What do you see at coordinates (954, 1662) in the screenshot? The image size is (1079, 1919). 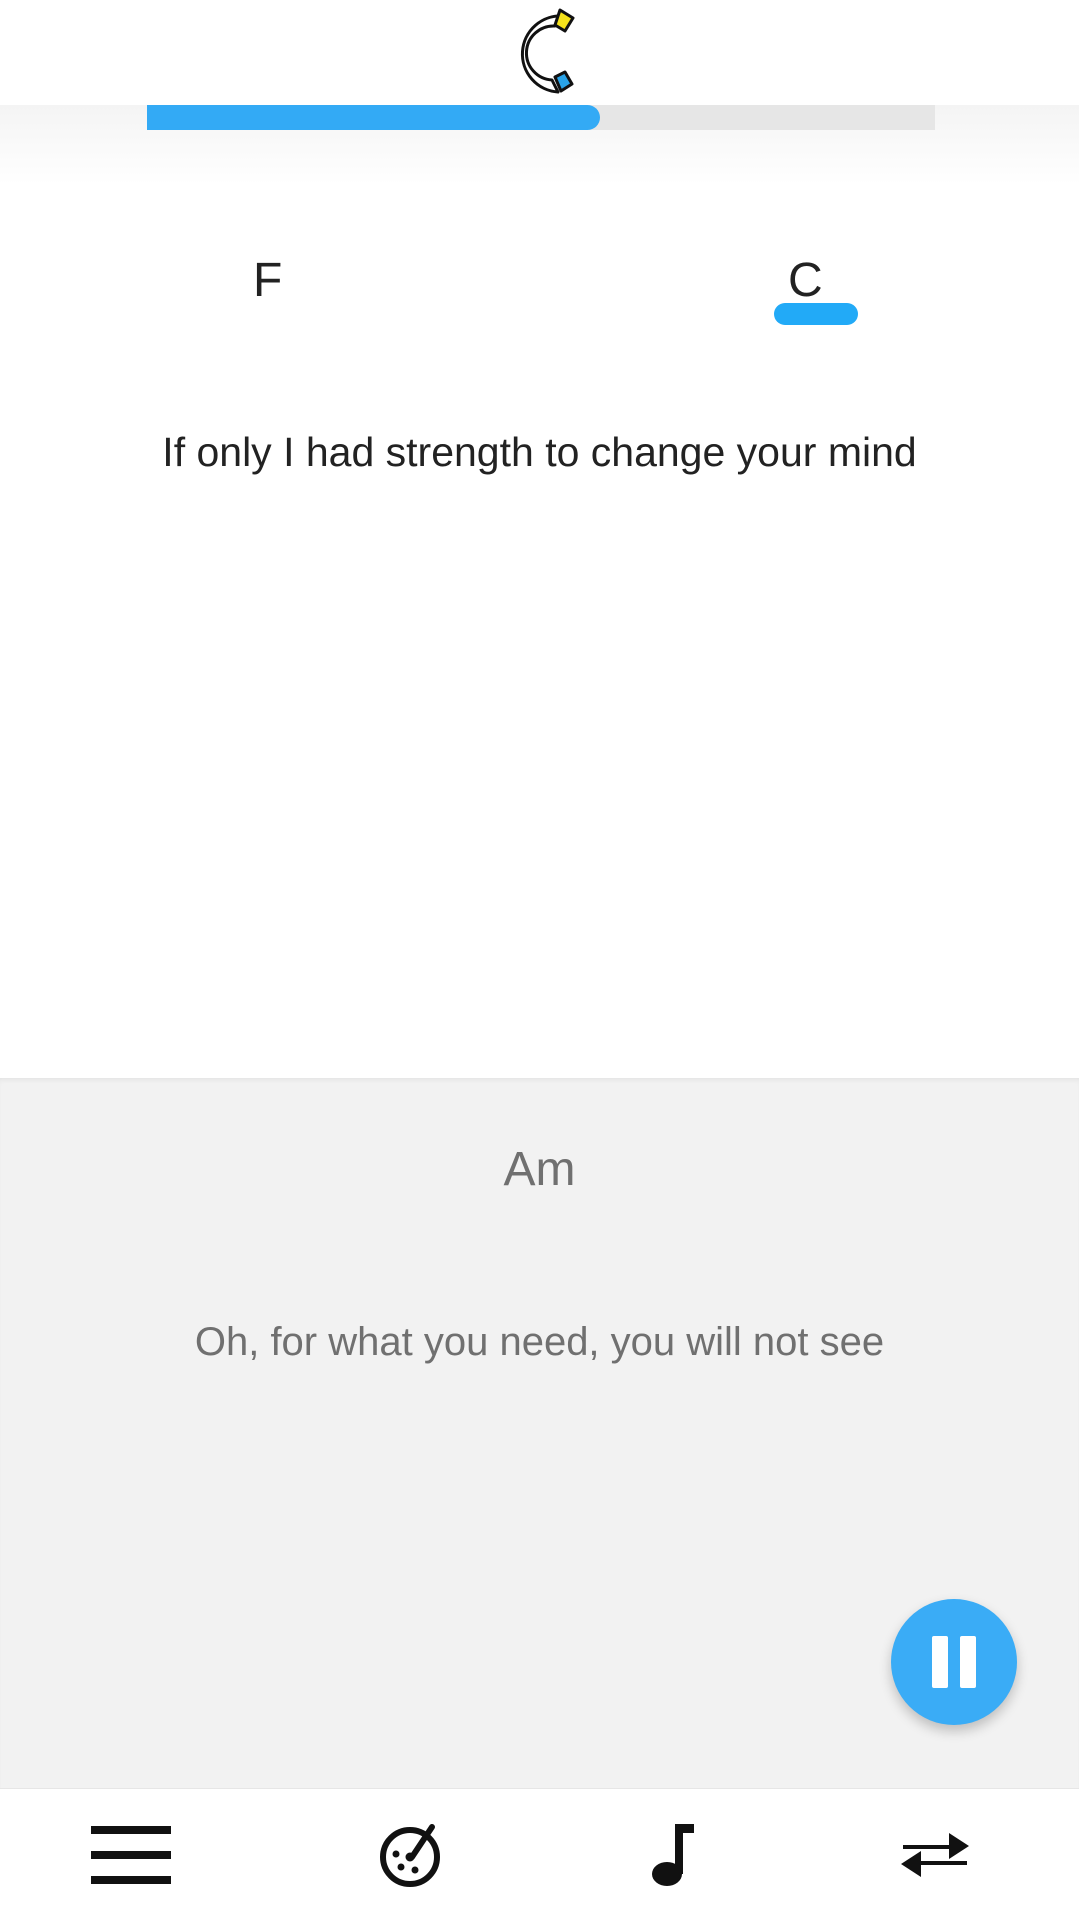 I see `pause-button` at bounding box center [954, 1662].